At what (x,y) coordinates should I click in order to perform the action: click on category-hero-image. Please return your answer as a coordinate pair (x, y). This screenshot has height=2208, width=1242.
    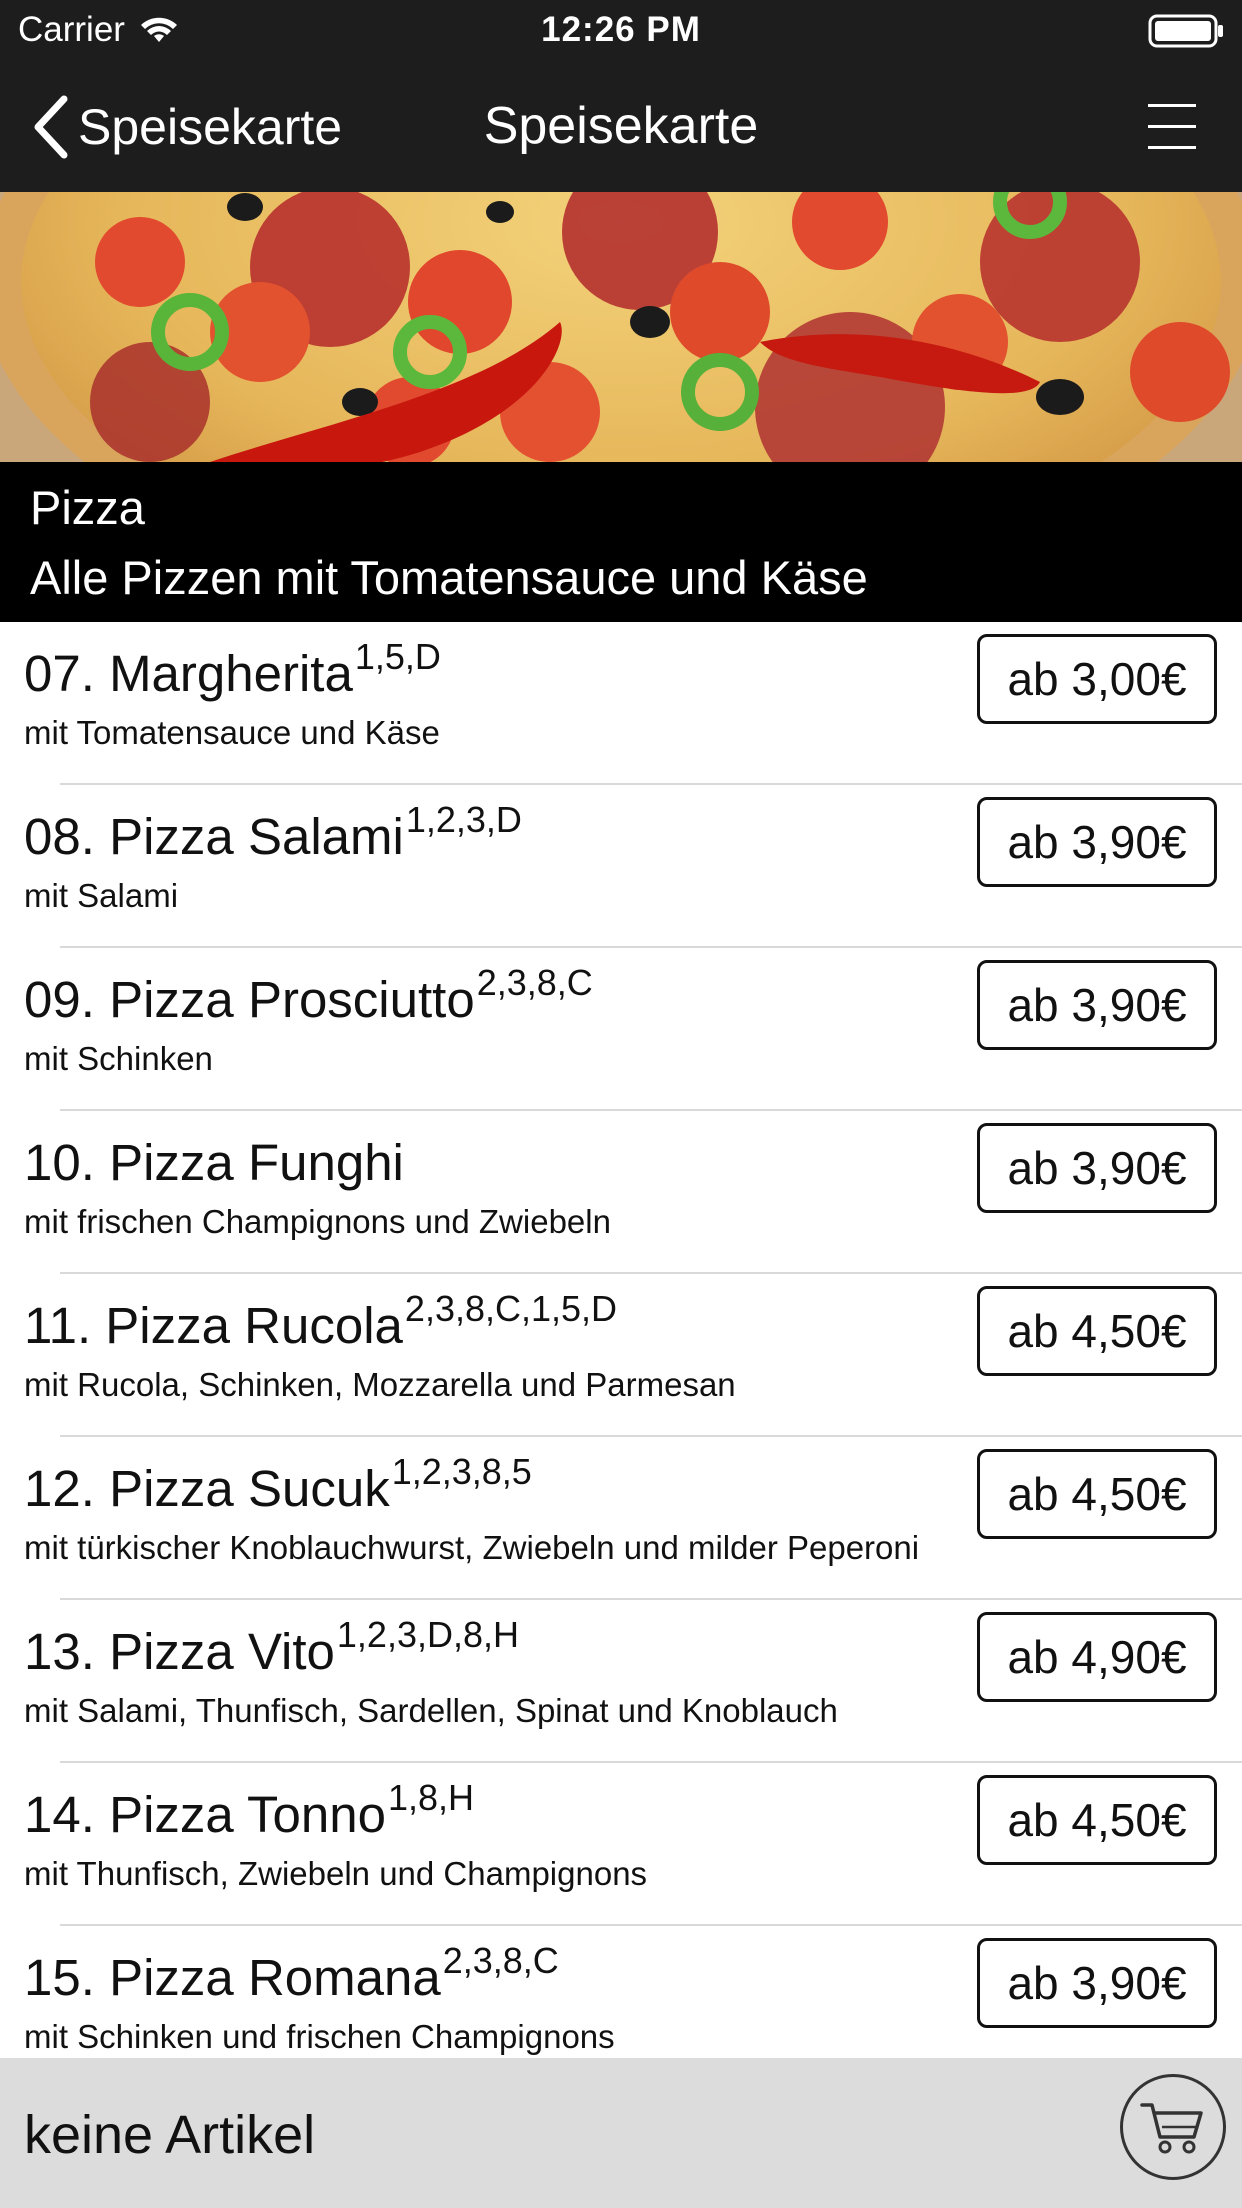
    Looking at the image, I should click on (621, 327).